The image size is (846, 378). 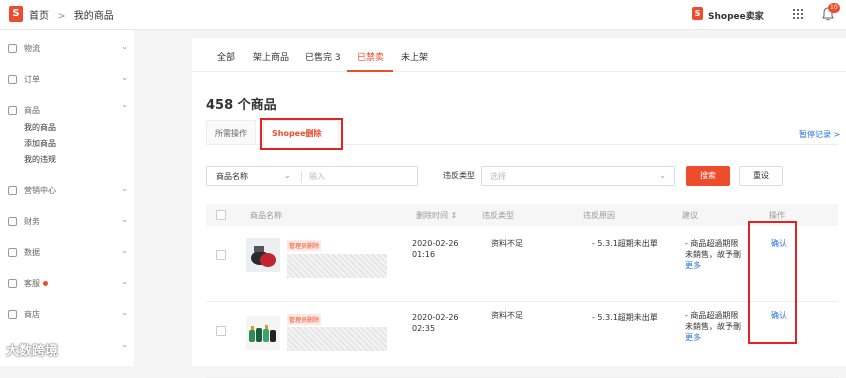 What do you see at coordinates (317, 176) in the screenshot?
I see `keyword-input: 输入` at bounding box center [317, 176].